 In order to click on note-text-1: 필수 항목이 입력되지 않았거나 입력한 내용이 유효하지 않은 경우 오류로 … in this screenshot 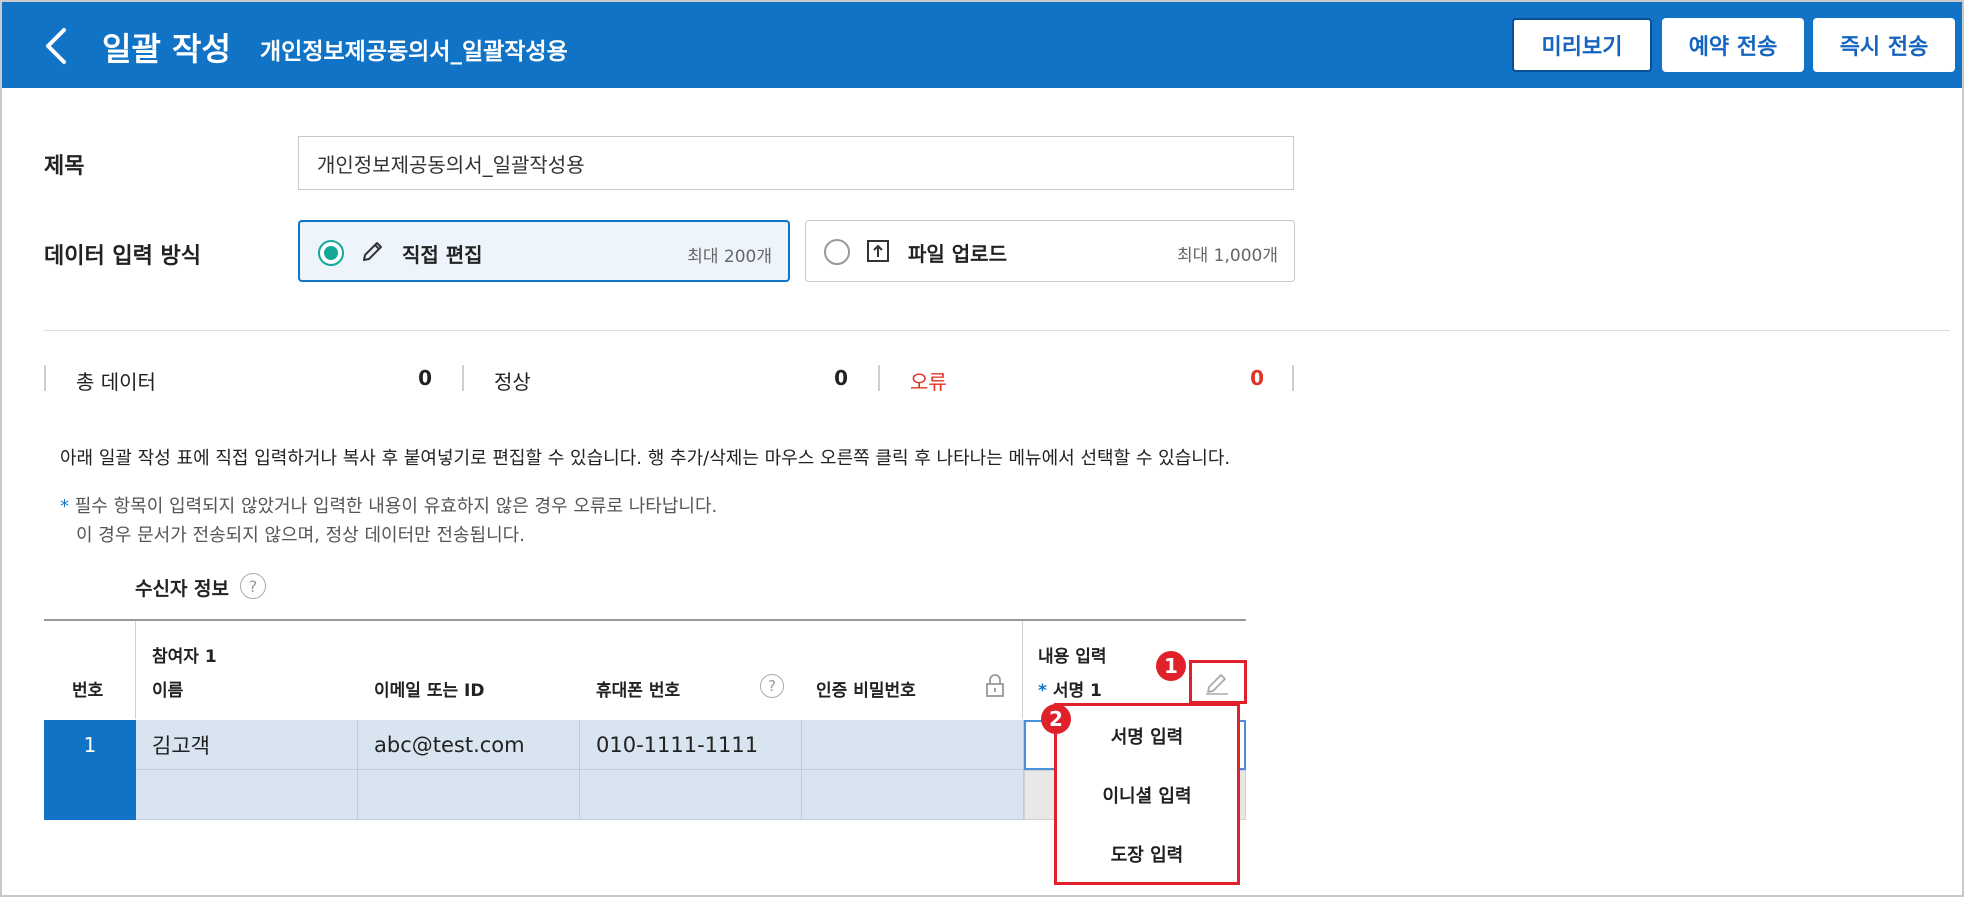, I will do `click(396, 506)`.